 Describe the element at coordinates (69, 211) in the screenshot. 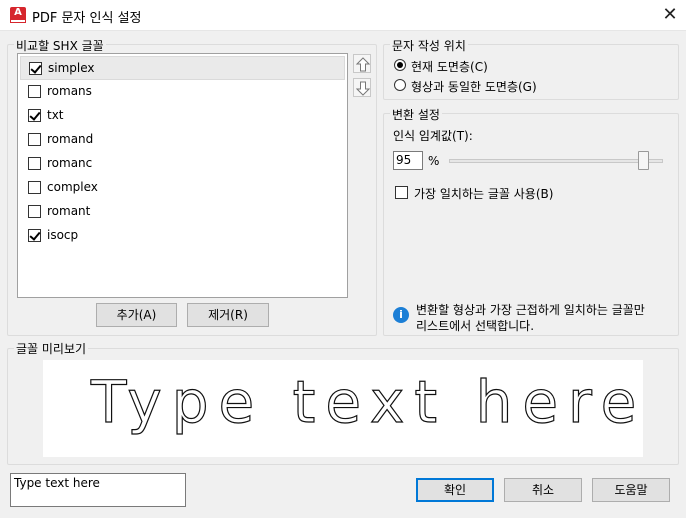

I see `font-name: romant` at that location.